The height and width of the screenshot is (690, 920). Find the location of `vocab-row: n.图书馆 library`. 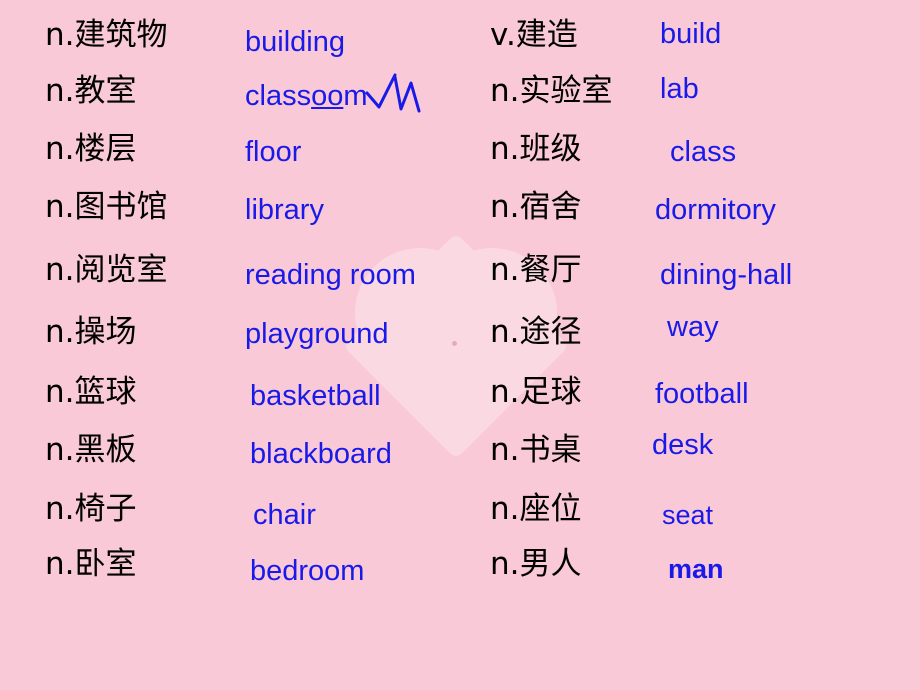

vocab-row: n.图书馆 library is located at coordinates (227, 216).